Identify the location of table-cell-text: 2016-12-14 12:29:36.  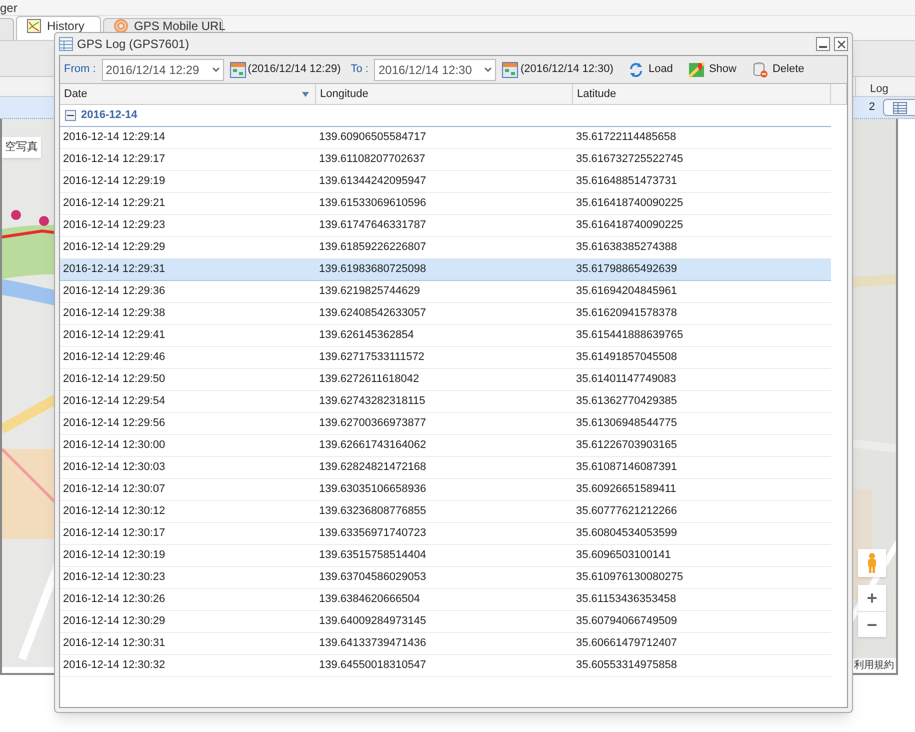
(114, 292).